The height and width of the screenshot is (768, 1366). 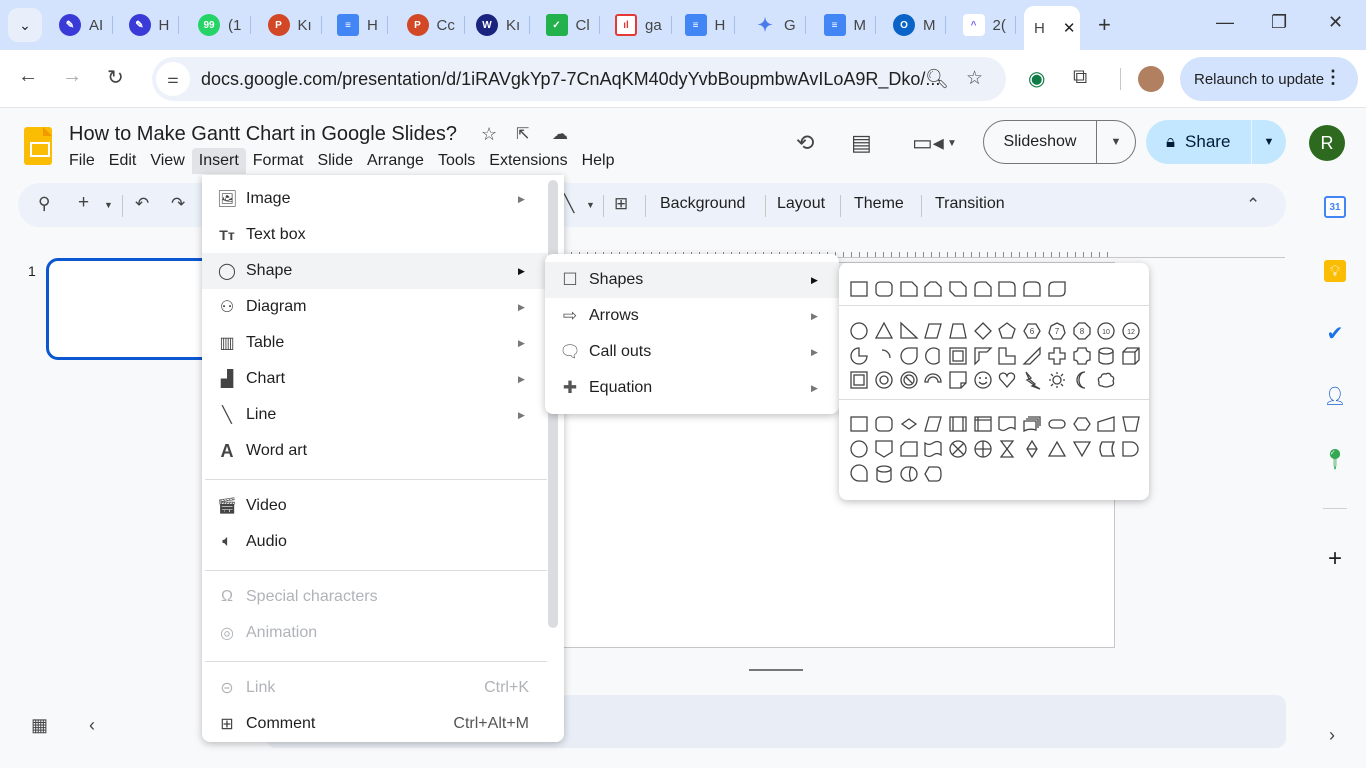 I want to click on undo-icon: ↶, so click(x=142, y=204).